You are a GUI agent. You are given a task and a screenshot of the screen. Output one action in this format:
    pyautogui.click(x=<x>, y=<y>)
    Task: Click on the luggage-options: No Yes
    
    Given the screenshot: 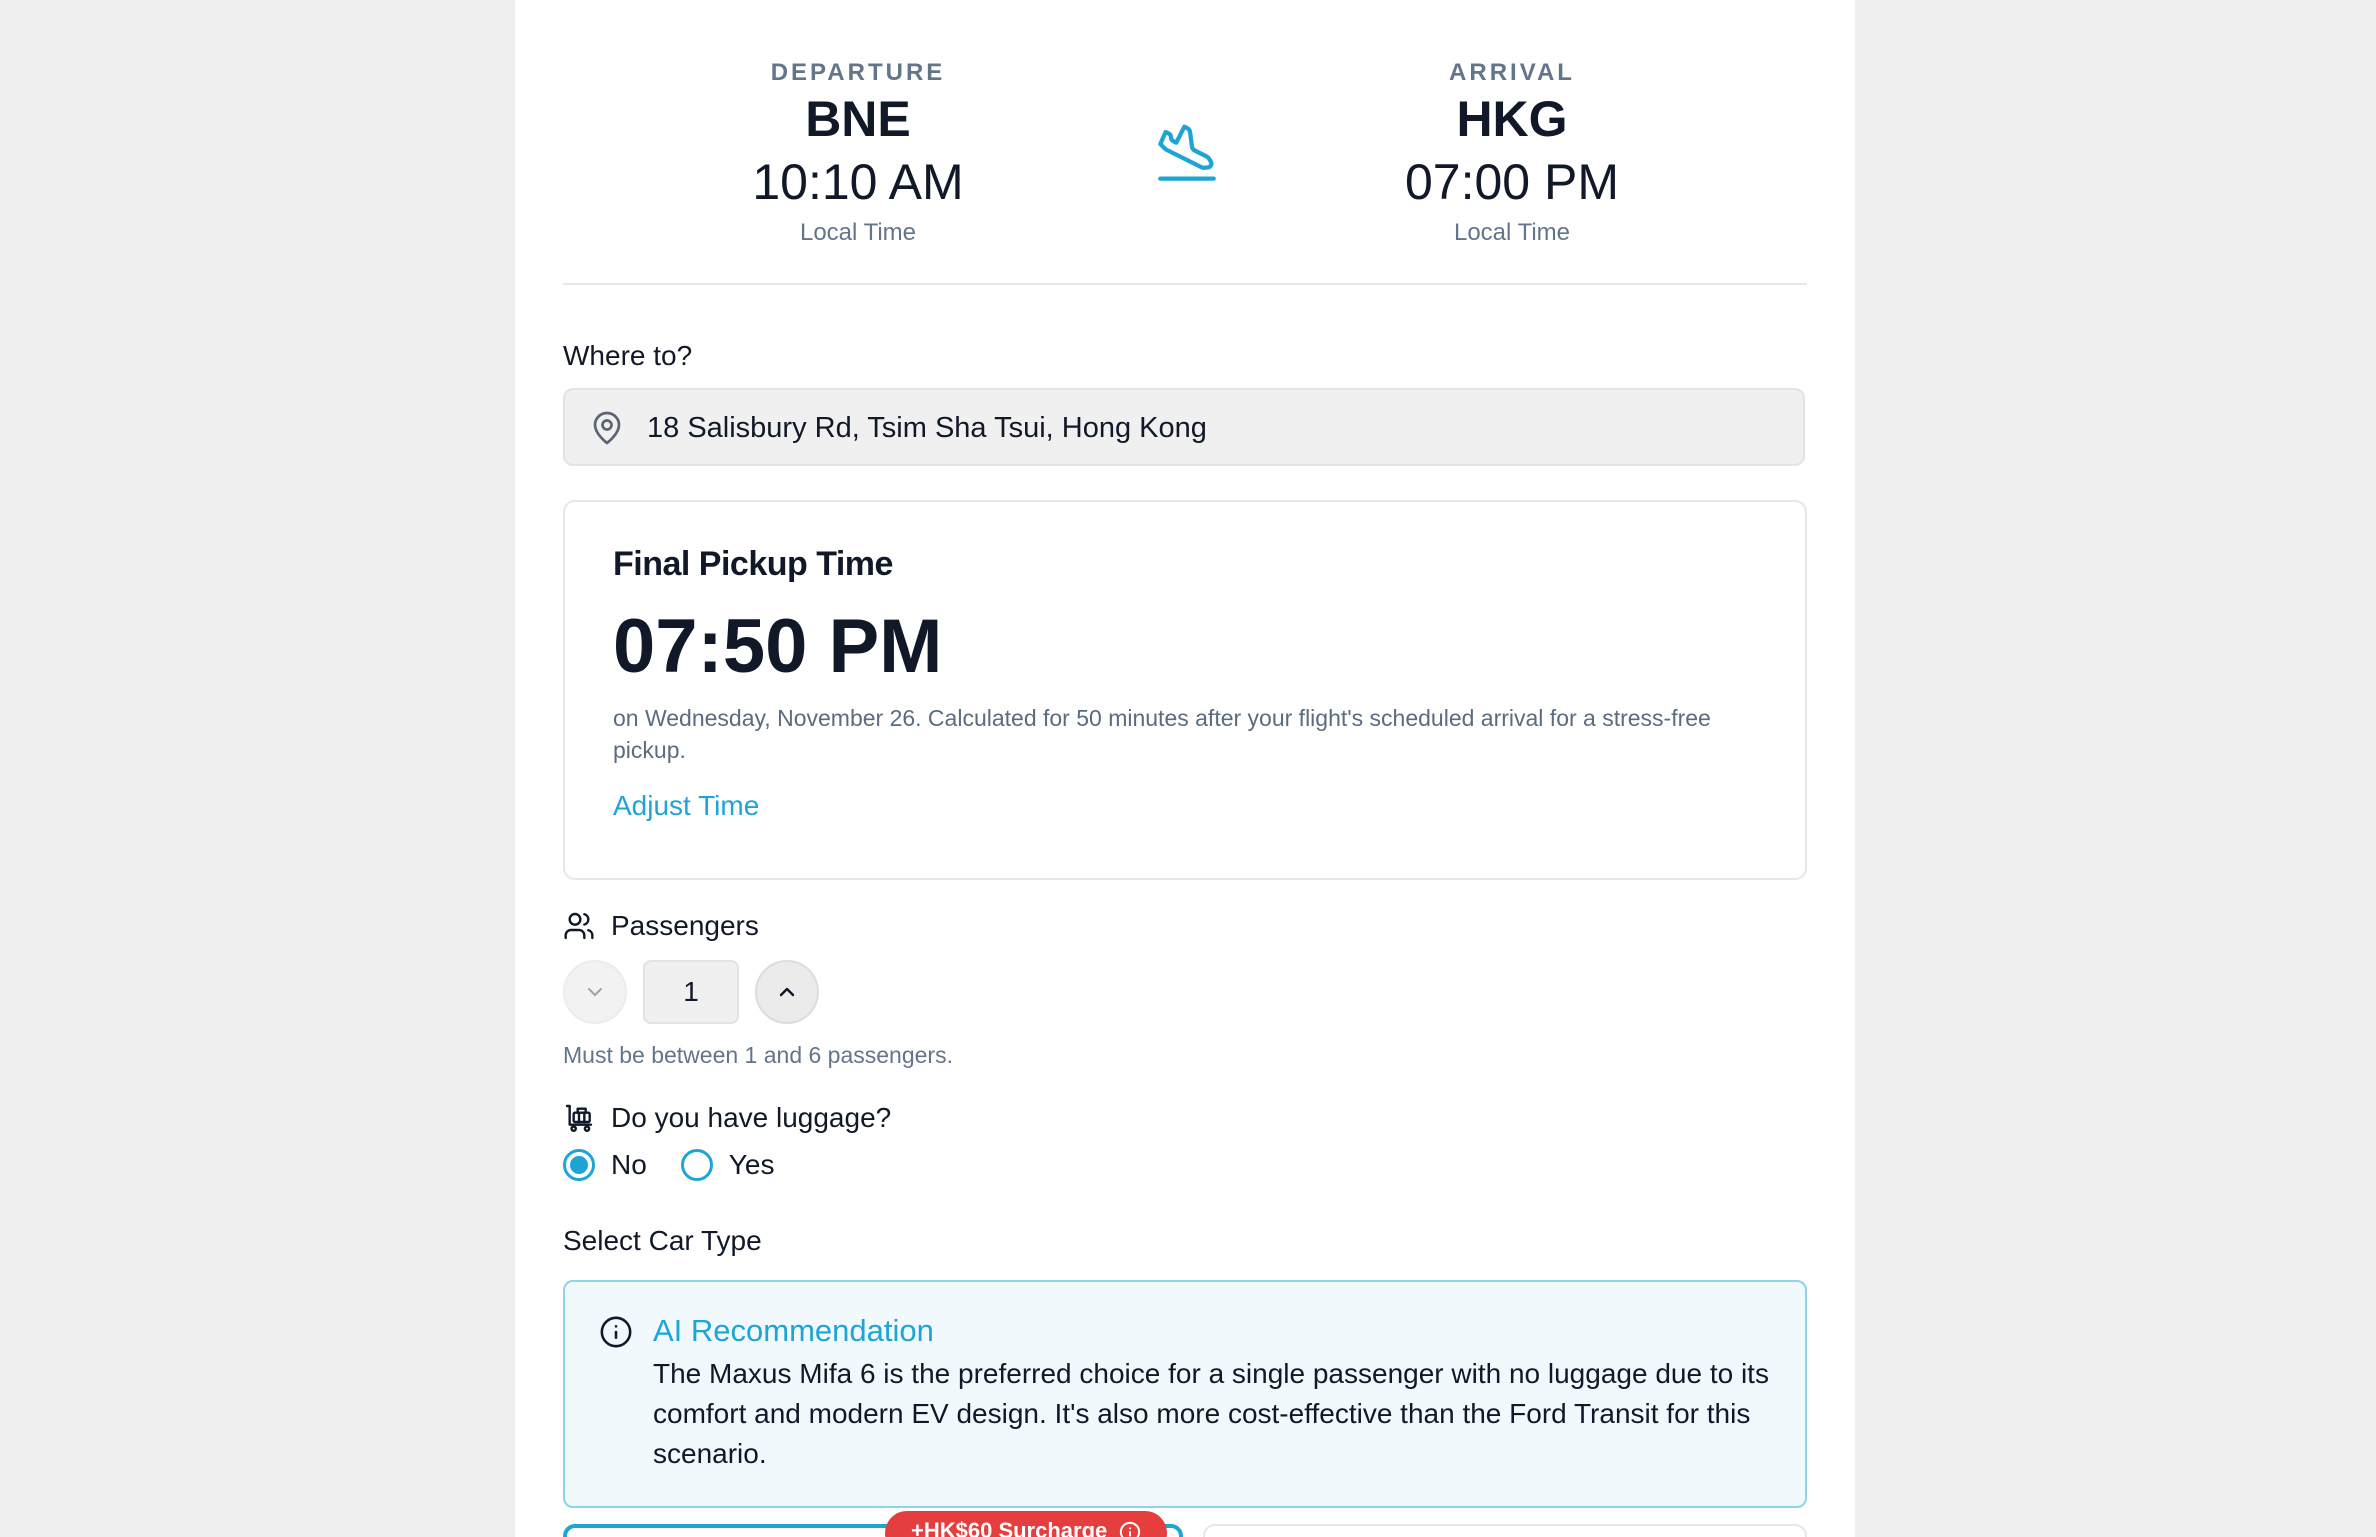 What is the action you would take?
    pyautogui.click(x=685, y=1165)
    